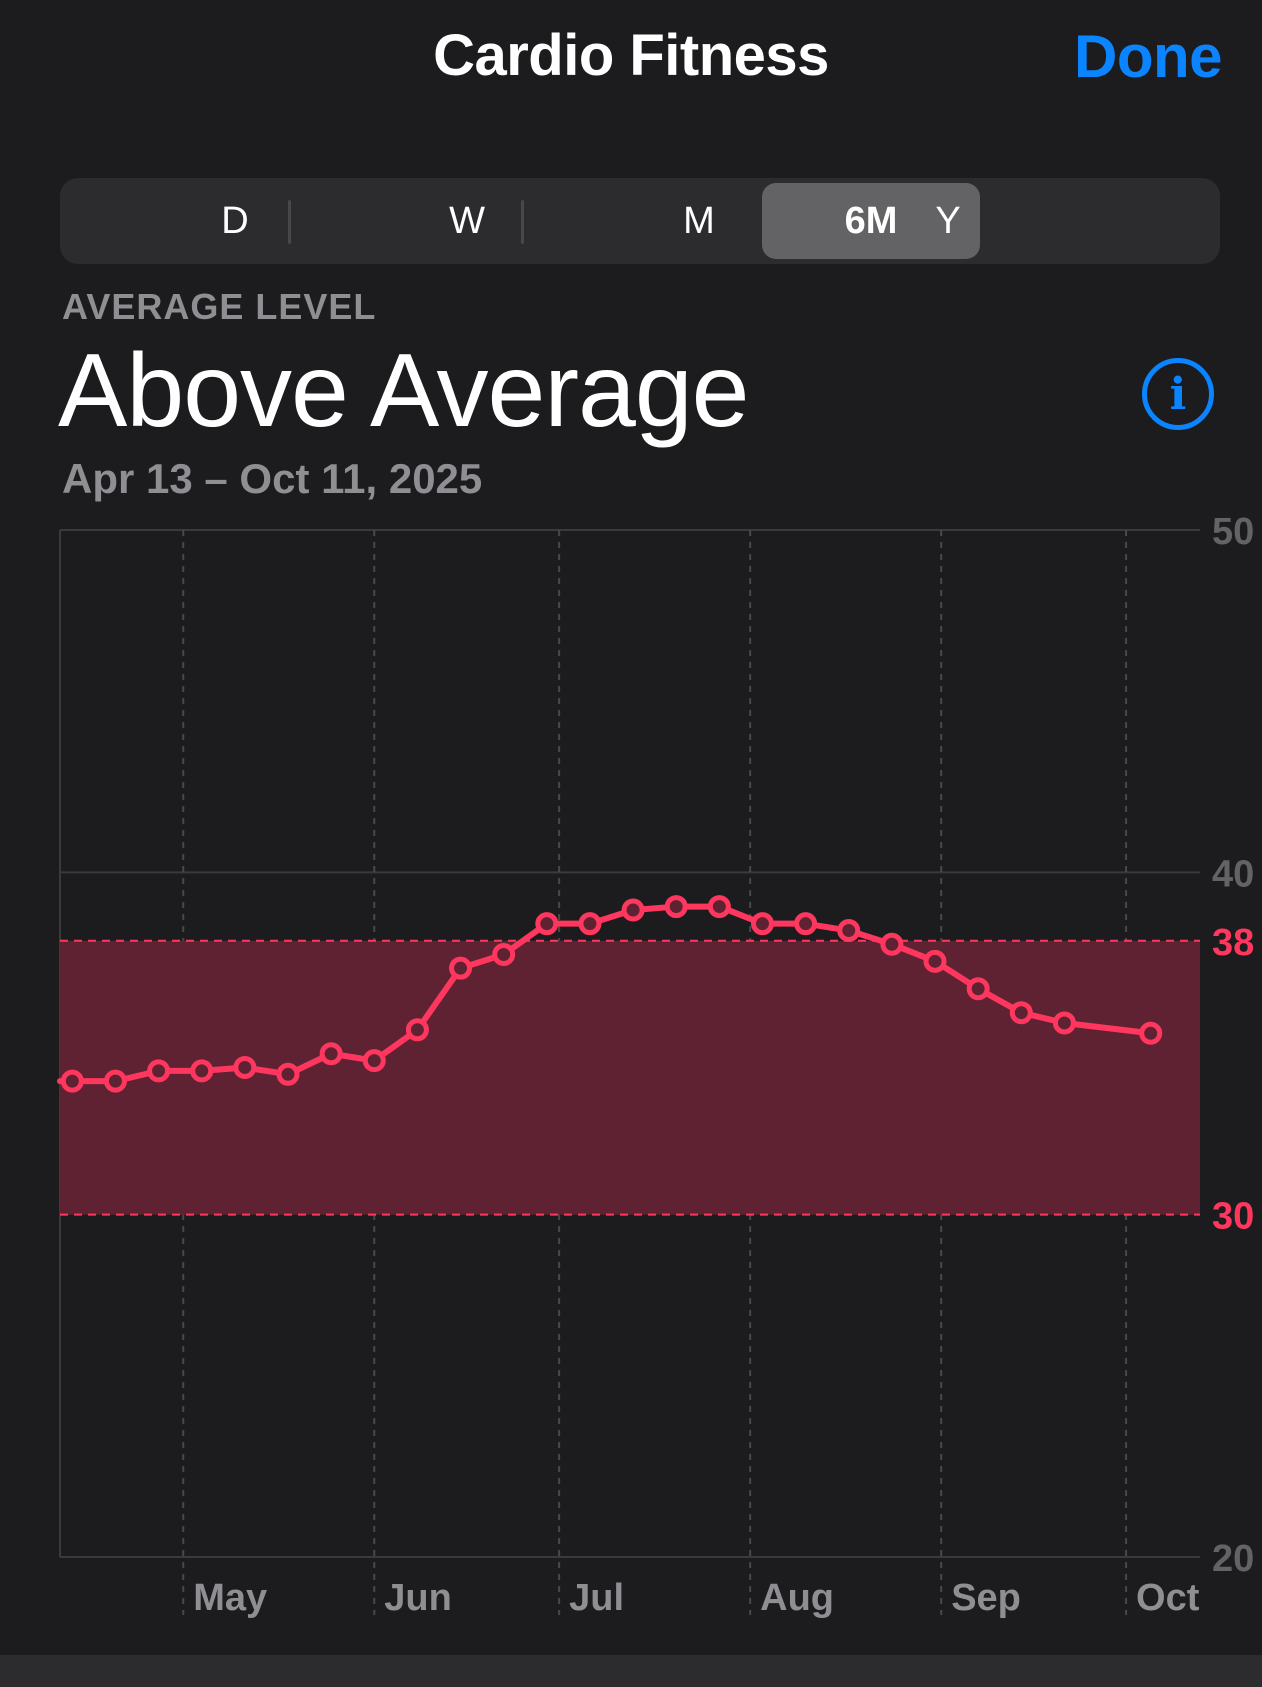 The height and width of the screenshot is (1687, 1262). What do you see at coordinates (1233, 532) in the screenshot?
I see `y-tick-label: 50` at bounding box center [1233, 532].